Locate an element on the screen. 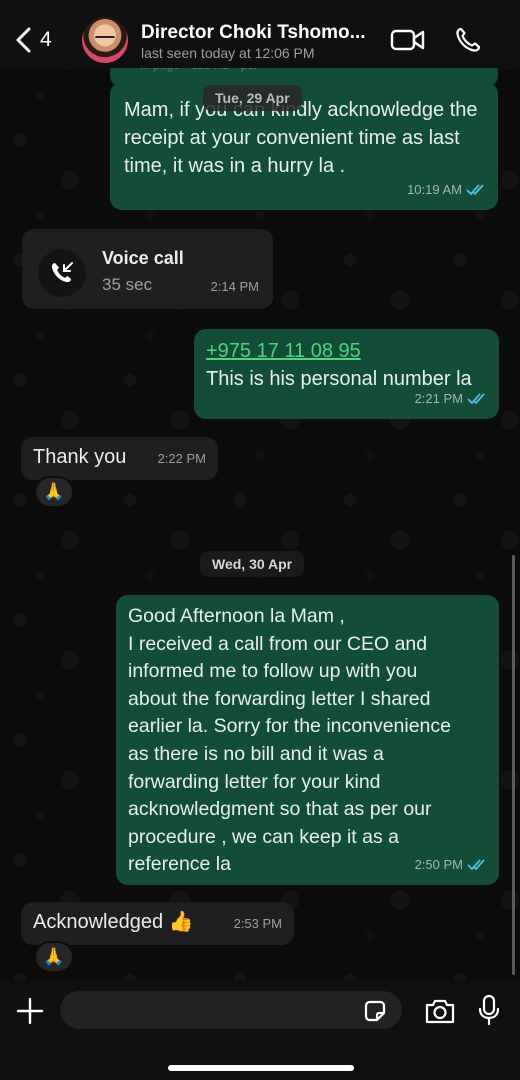 This screenshot has width=520, height=1080. message-meta: 2:21 PM is located at coordinates (451, 399).